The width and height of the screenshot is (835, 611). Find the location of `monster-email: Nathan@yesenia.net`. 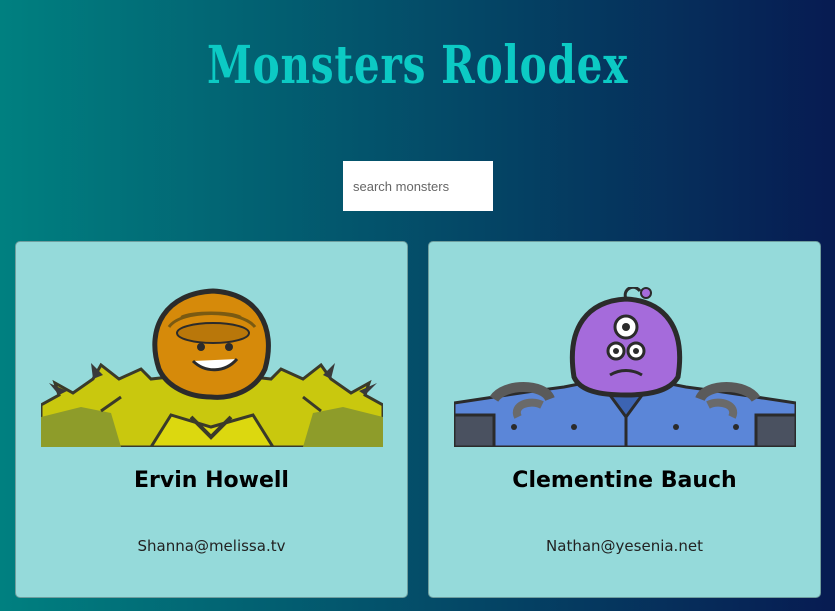

monster-email: Nathan@yesenia.net is located at coordinates (624, 546).